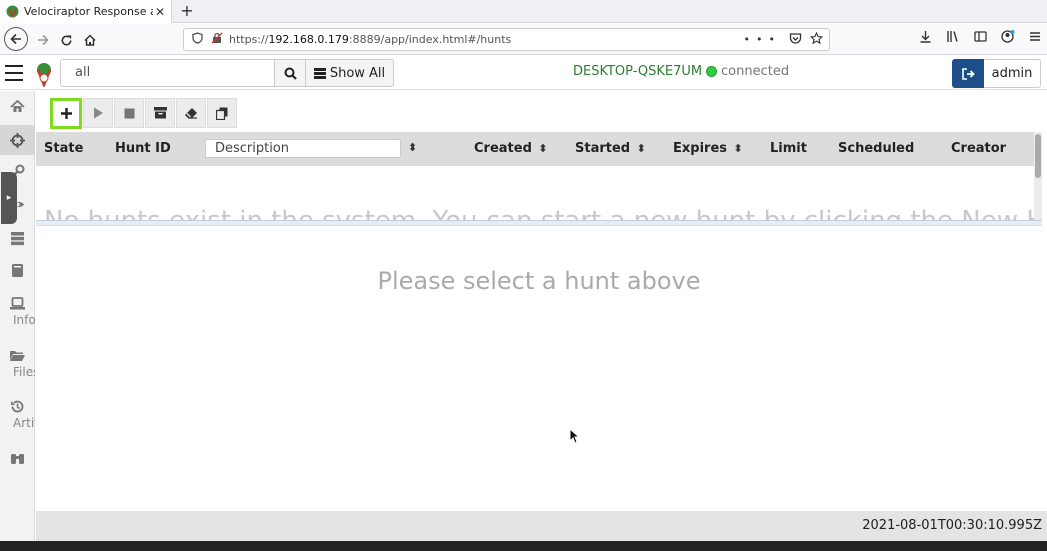  I want to click on stop-hunt-button, so click(129, 113).